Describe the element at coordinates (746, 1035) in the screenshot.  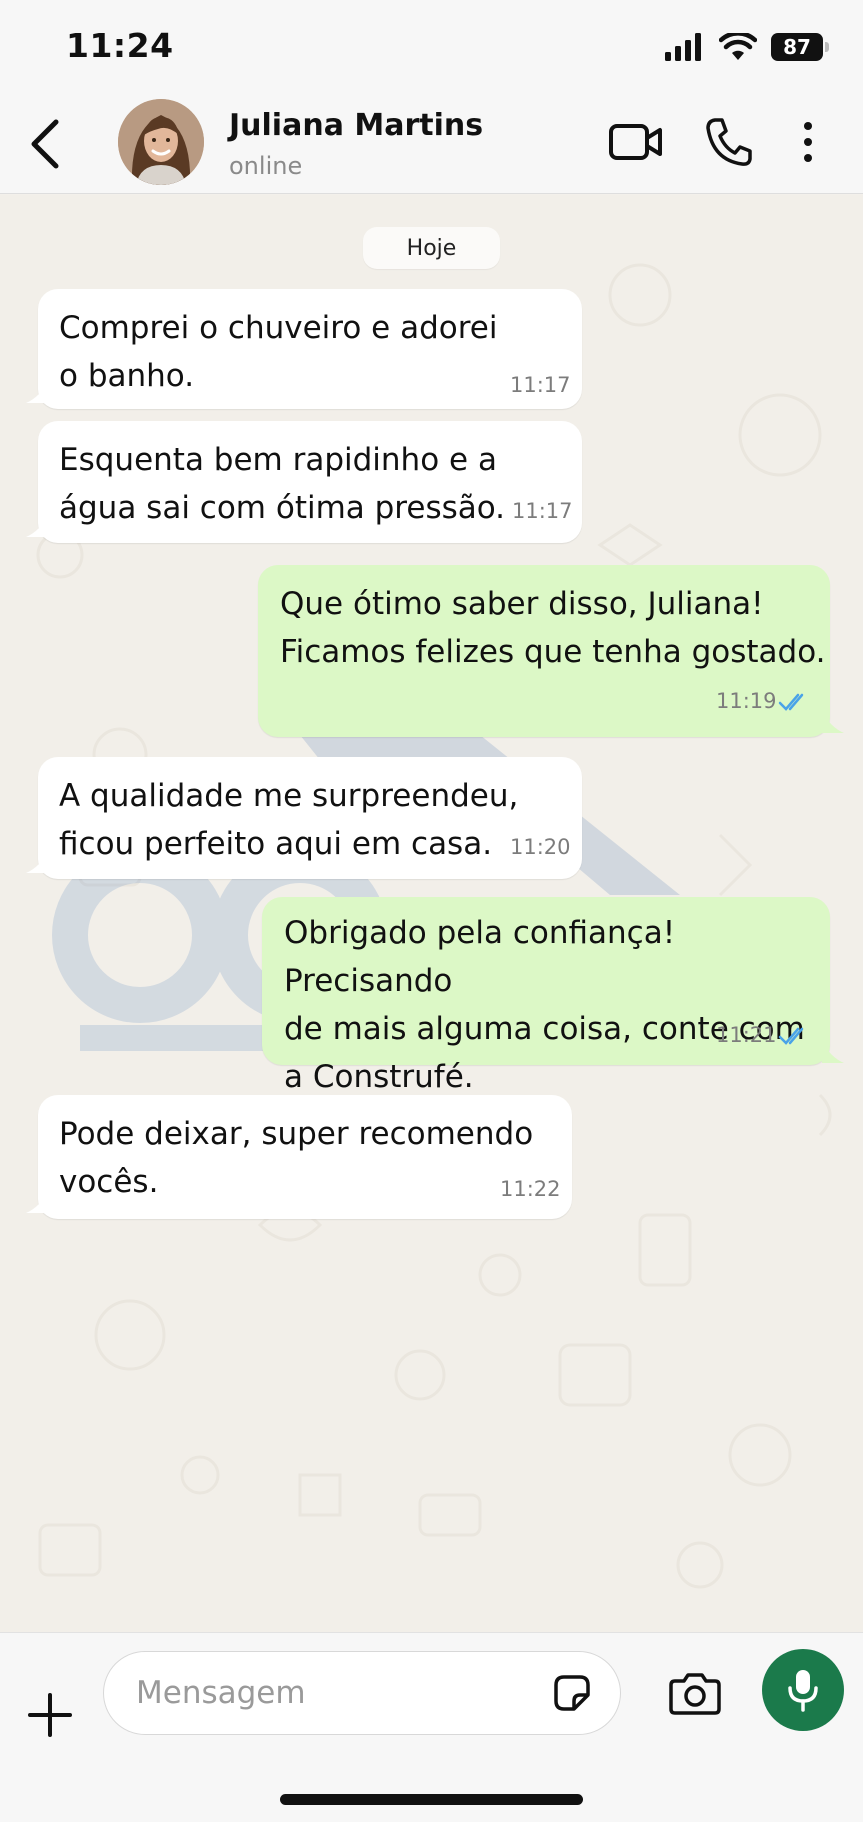
I see `message-time: 11:21` at that location.